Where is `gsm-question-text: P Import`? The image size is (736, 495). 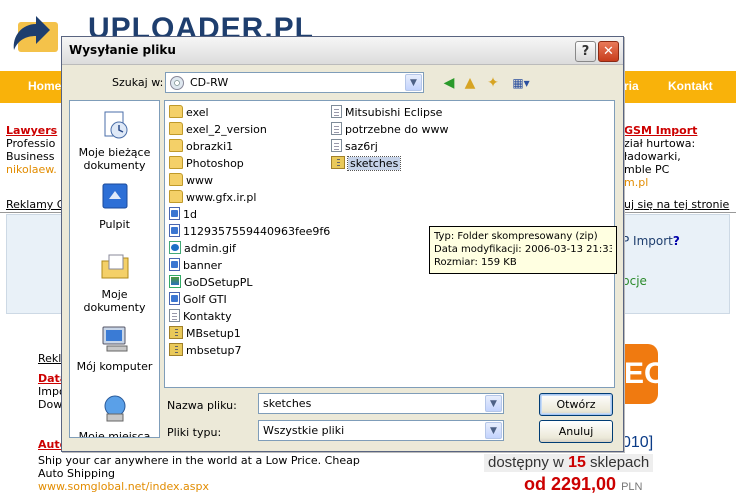
gsm-question-text: P Import is located at coordinates (647, 241).